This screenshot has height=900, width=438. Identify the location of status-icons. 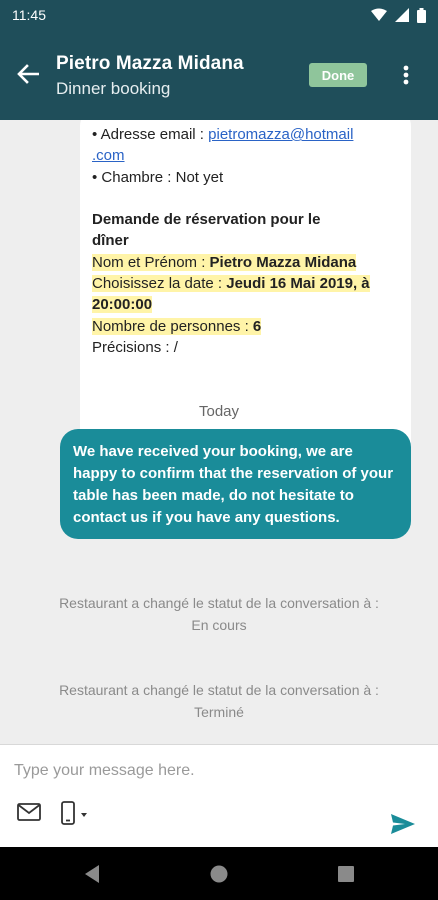
(398, 15).